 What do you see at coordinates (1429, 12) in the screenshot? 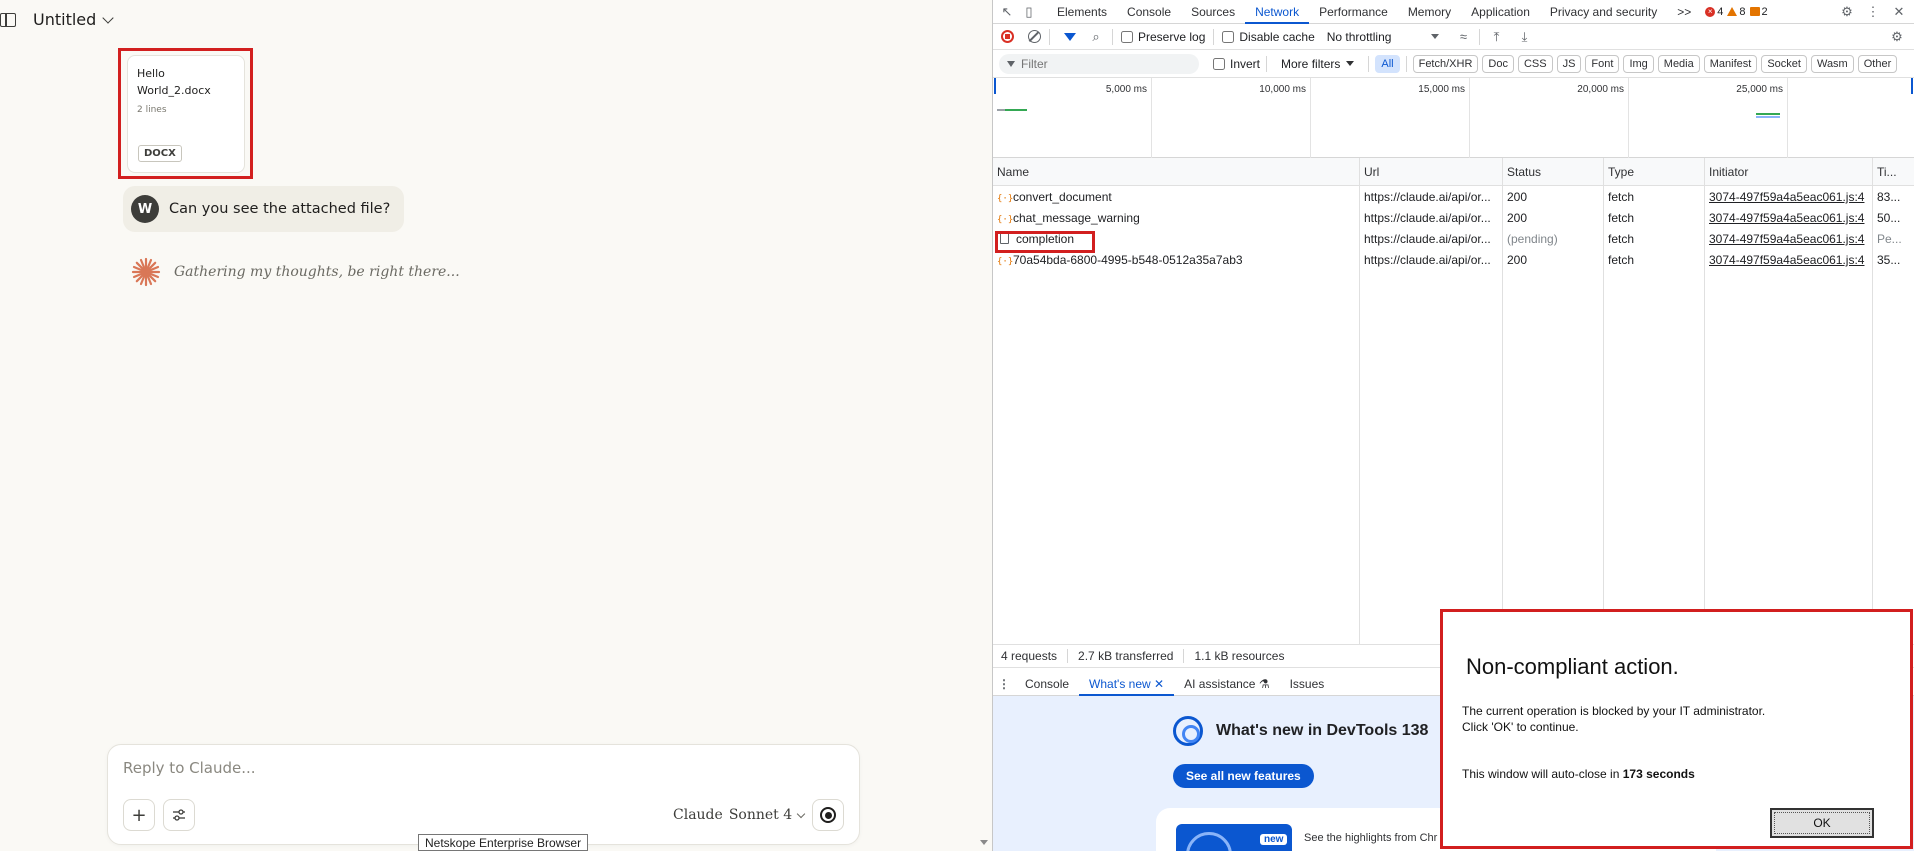
I see `tab-memory: Memory` at bounding box center [1429, 12].